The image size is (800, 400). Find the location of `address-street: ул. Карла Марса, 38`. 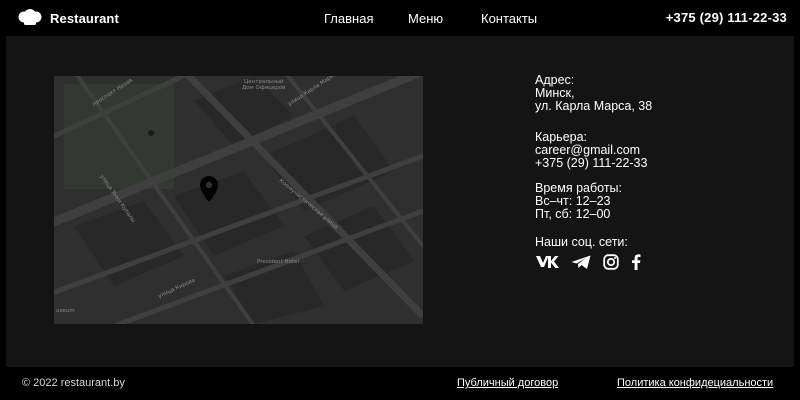

address-street: ул. Карла Марса, 38 is located at coordinates (594, 106).